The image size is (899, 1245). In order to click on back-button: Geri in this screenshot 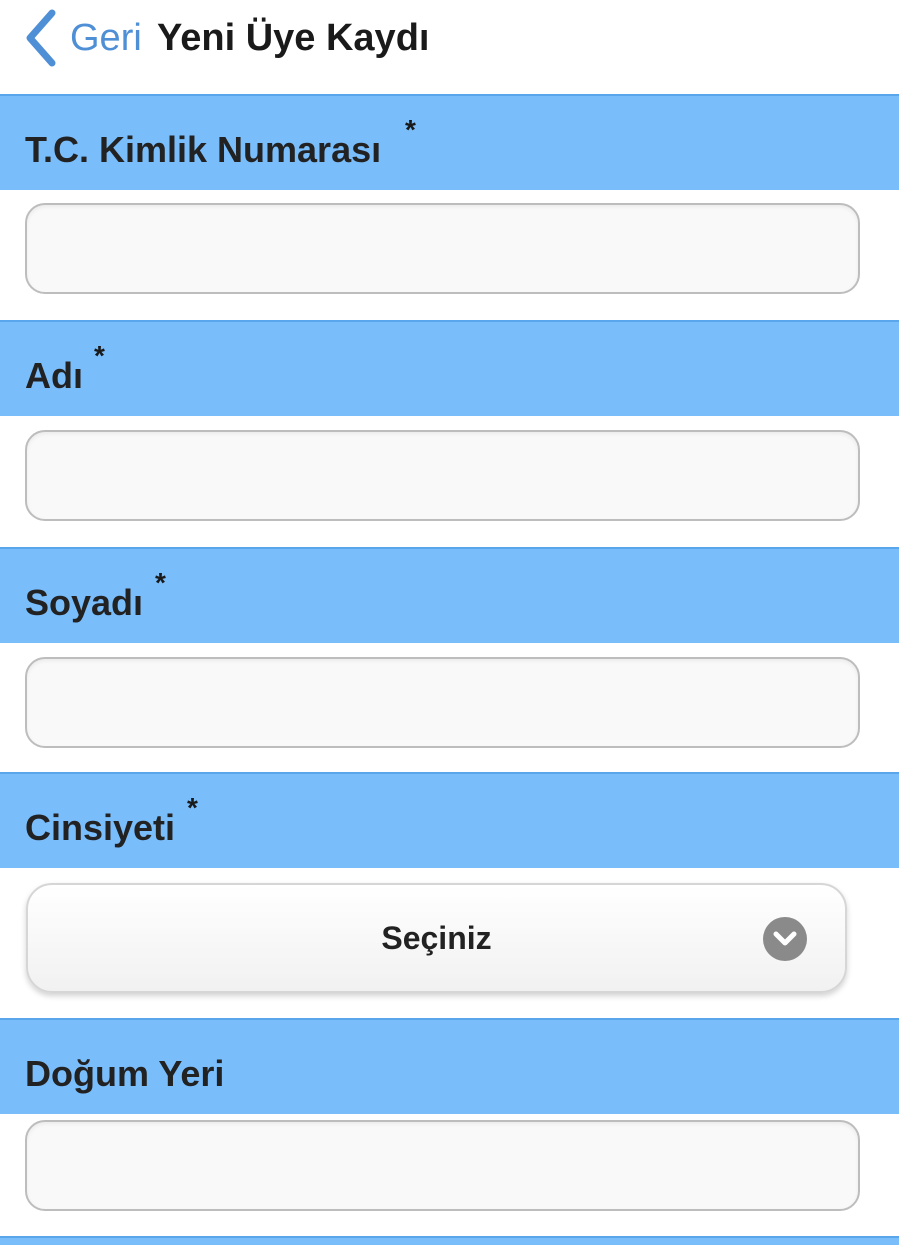, I will do `click(83, 38)`.